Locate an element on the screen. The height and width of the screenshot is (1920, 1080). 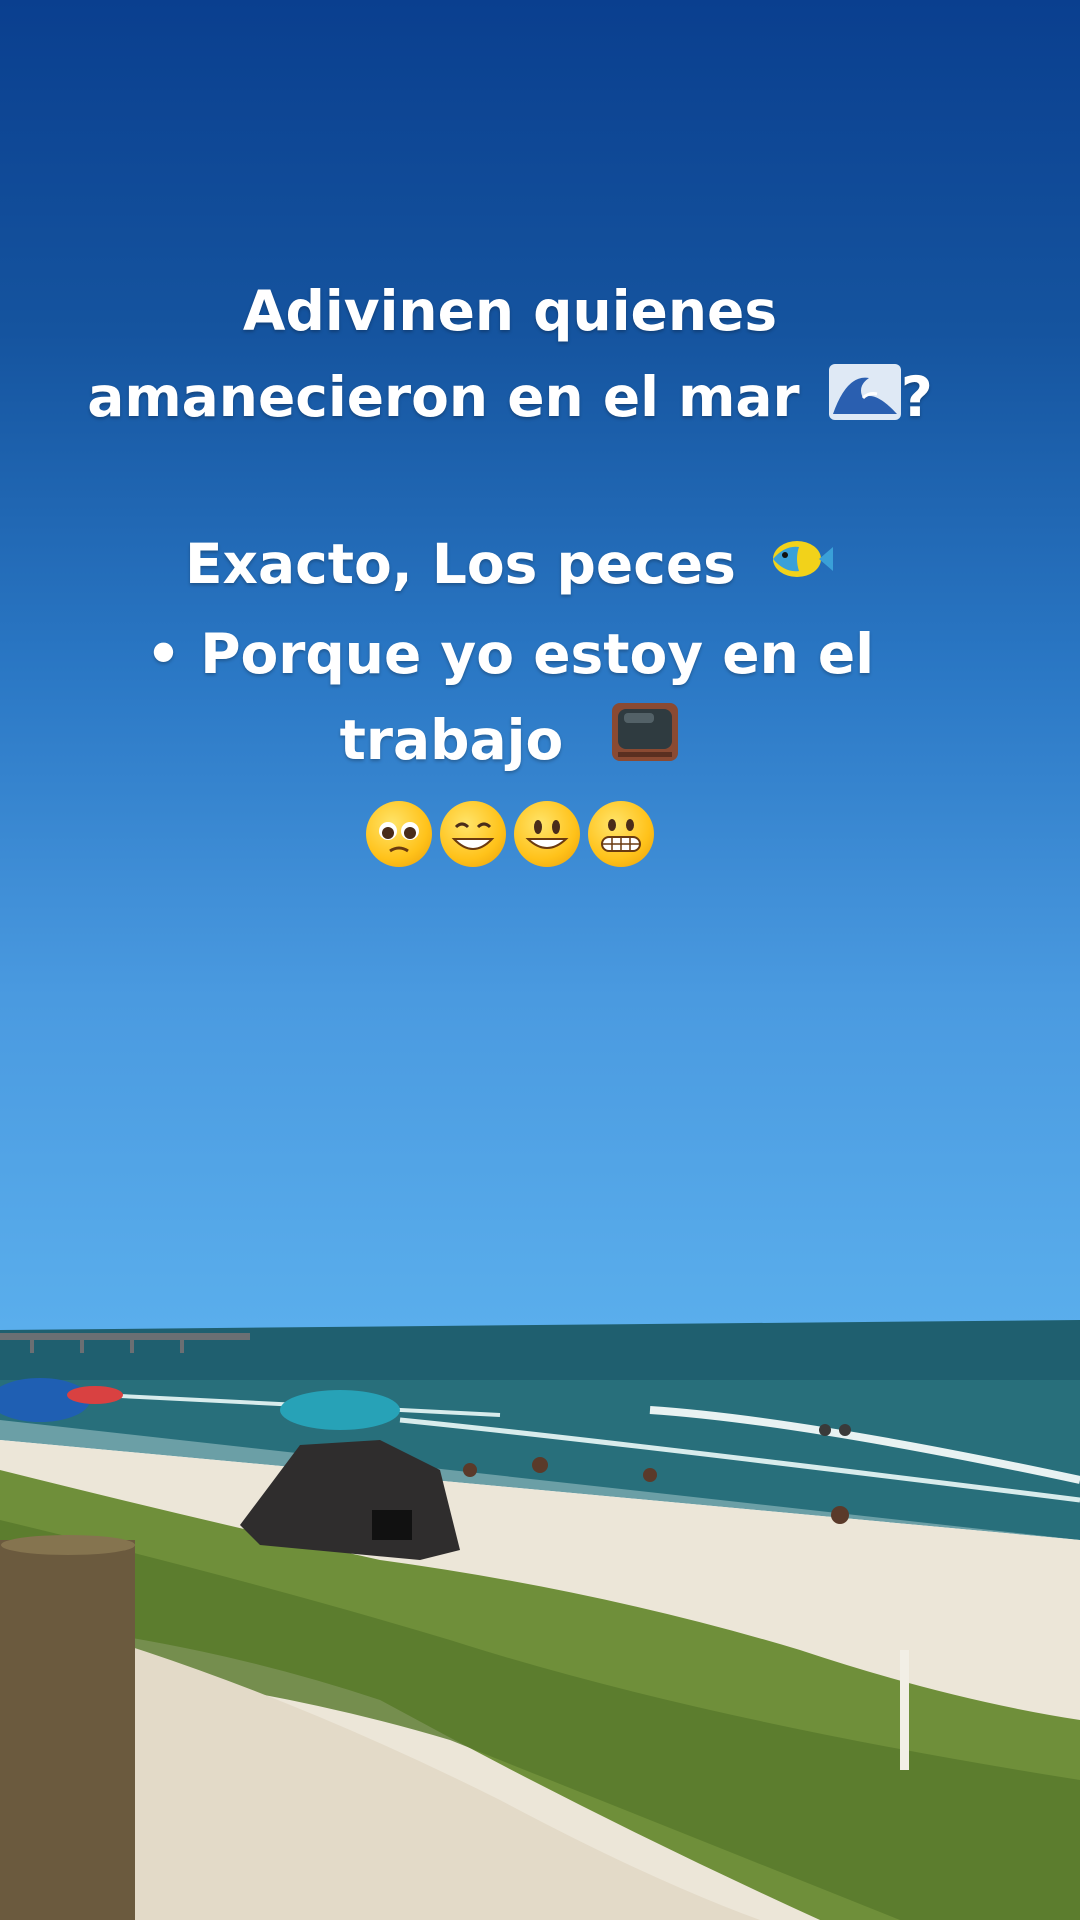
caption-line-1: Adivinen quienes is located at coordinates (510, 311).